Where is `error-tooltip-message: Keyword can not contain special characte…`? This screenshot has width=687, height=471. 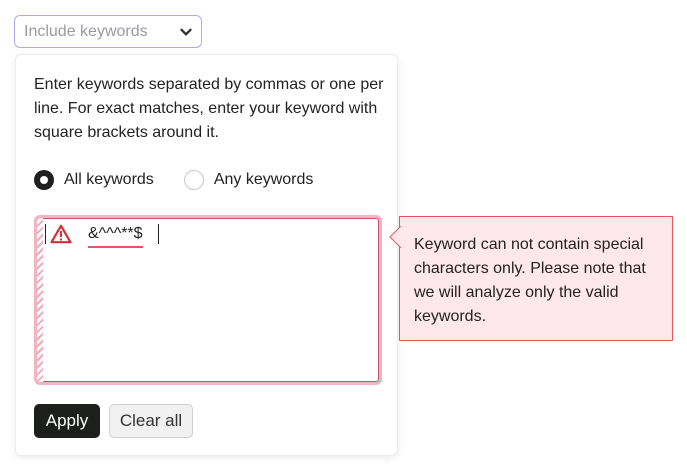
error-tooltip-message: Keyword can not contain special characte… is located at coordinates (530, 280).